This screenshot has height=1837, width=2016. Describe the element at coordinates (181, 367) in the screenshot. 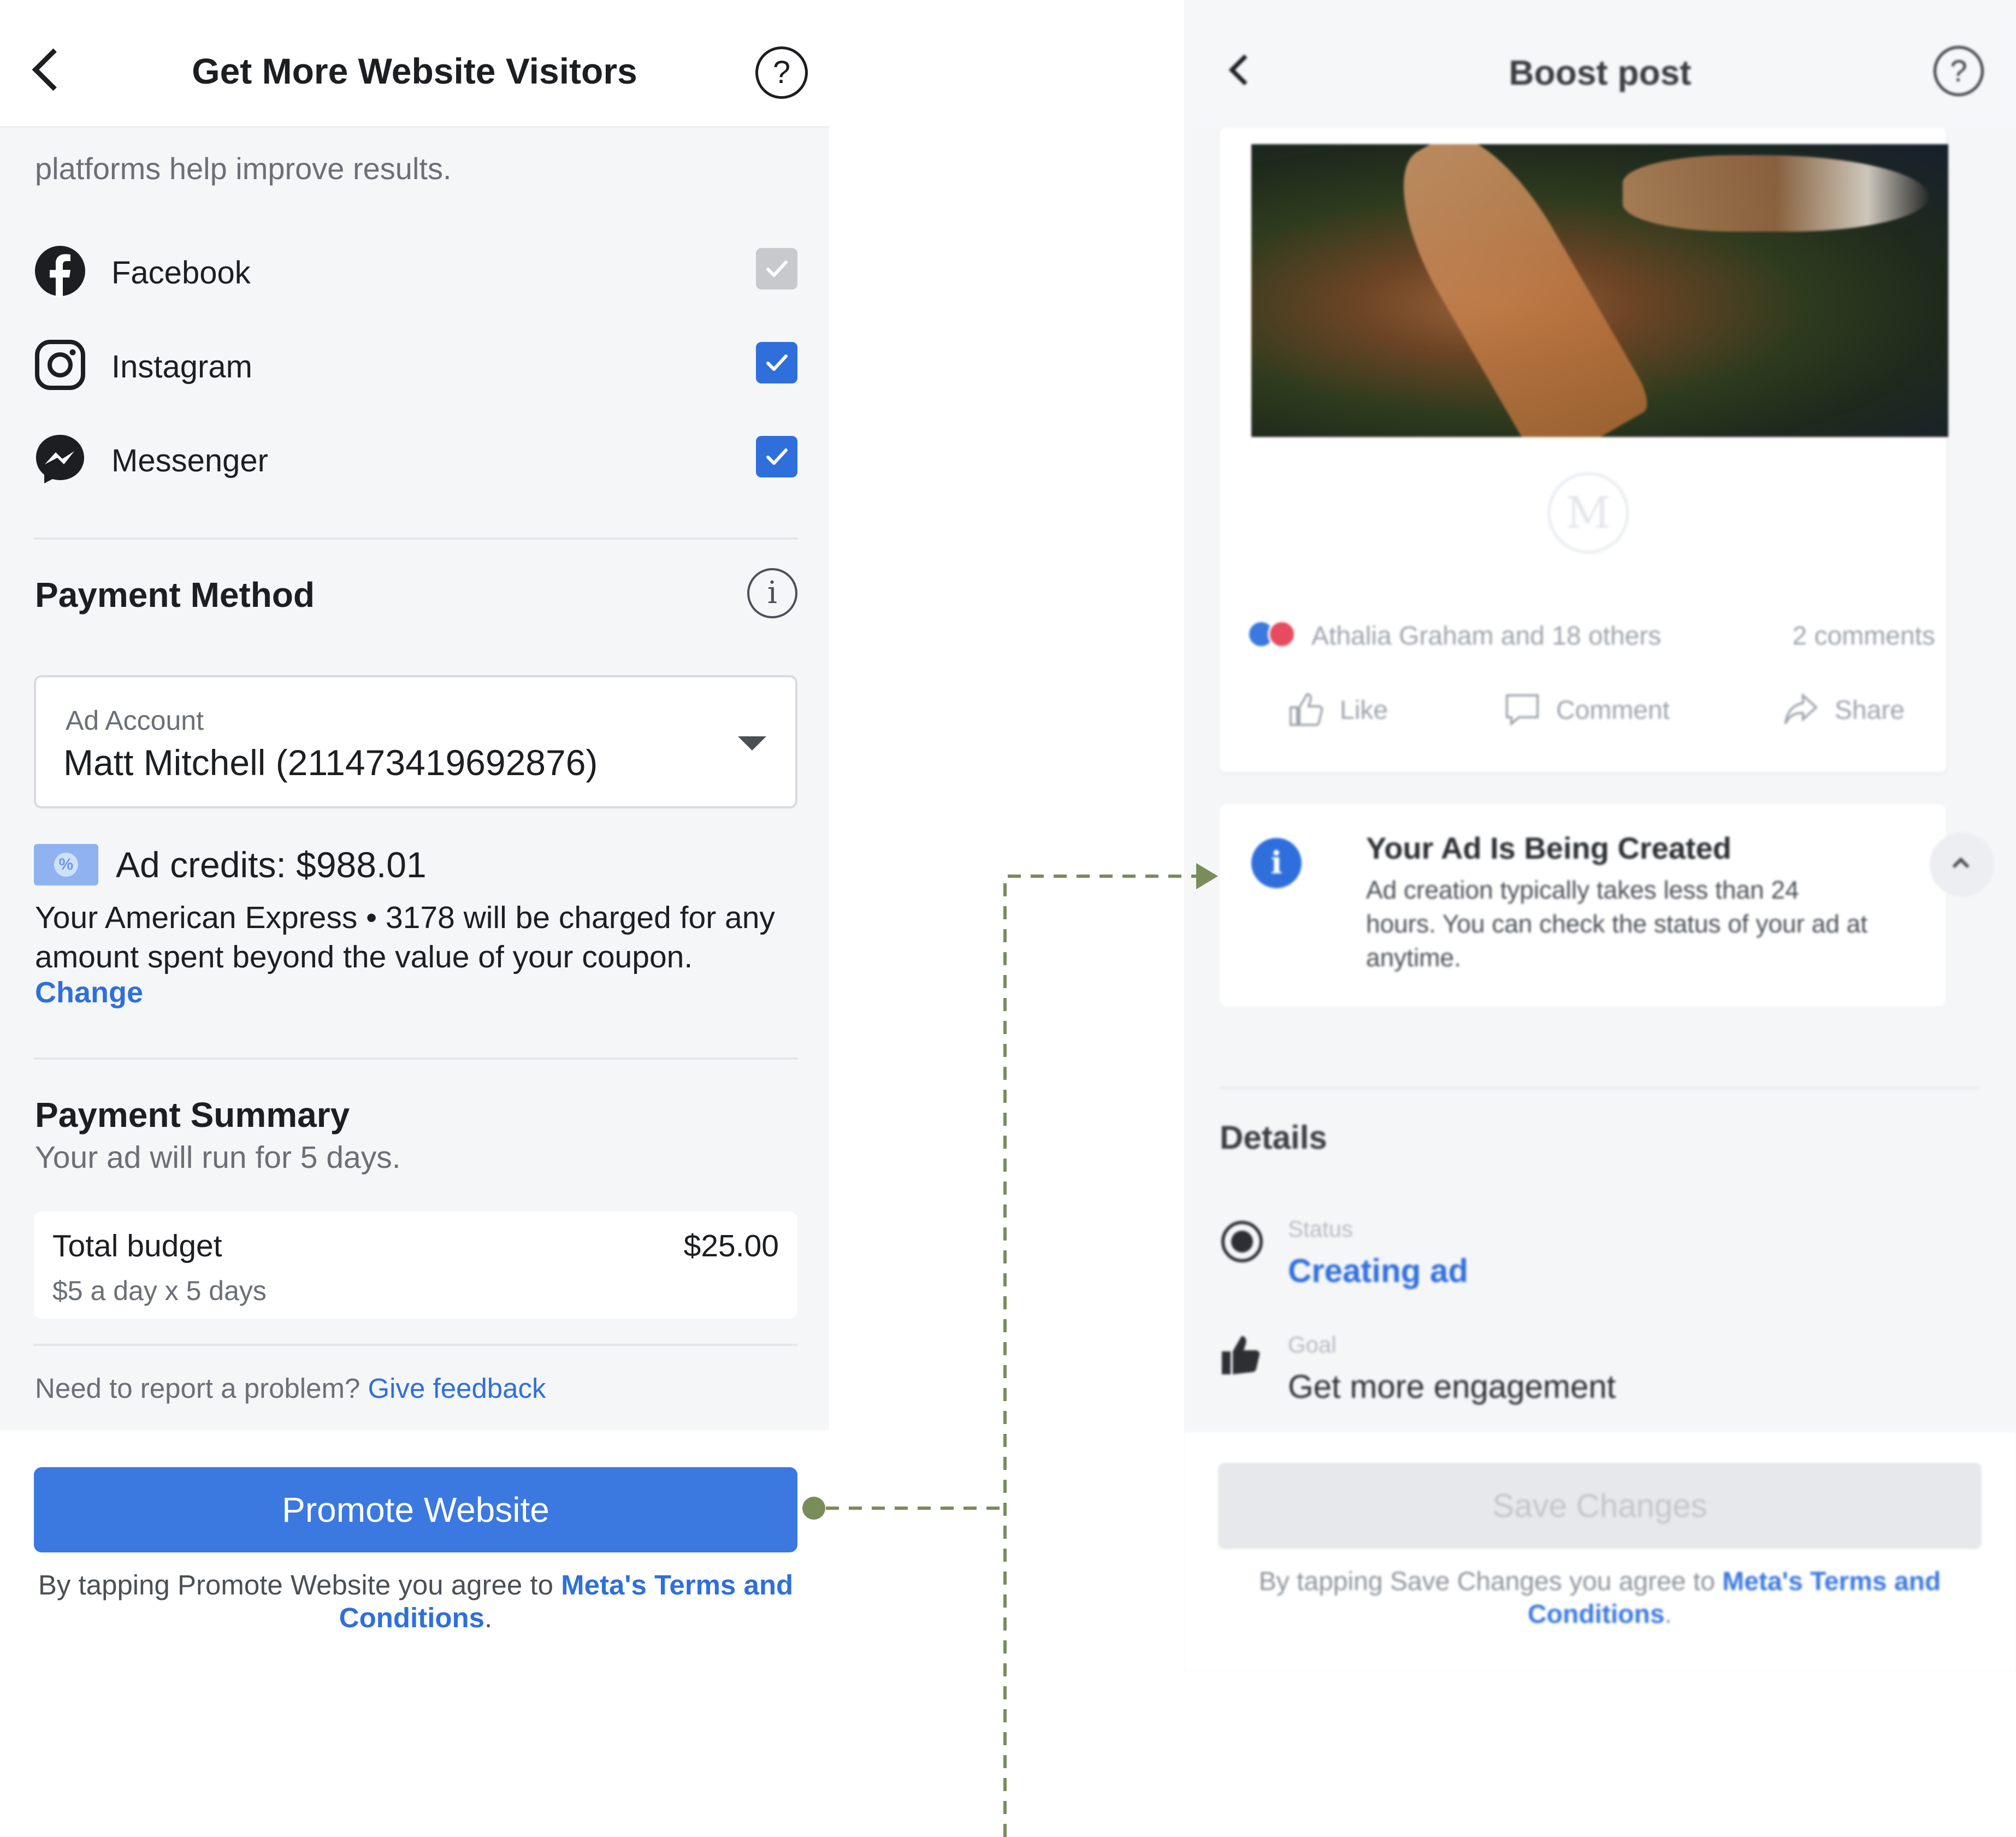

I see `platform-label-instagram: Instagram` at that location.